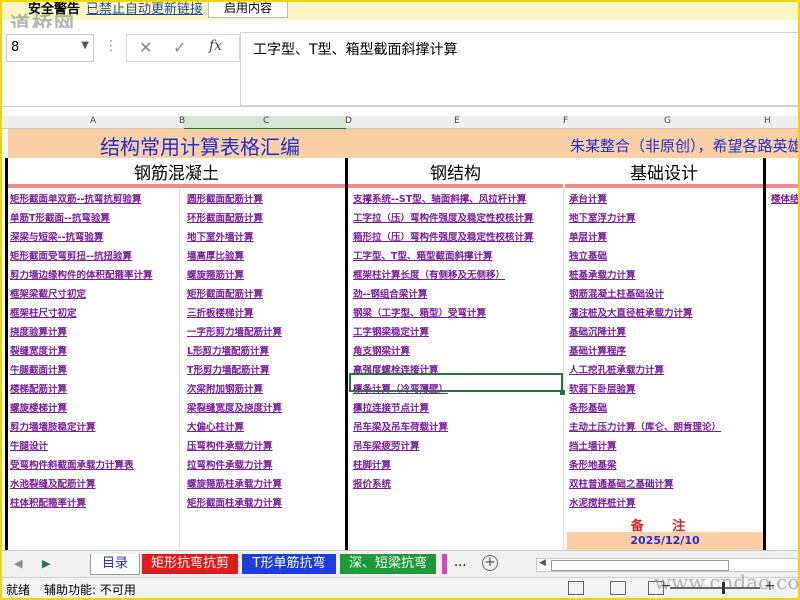  I want to click on tab-catalog: 目录, so click(115, 564).